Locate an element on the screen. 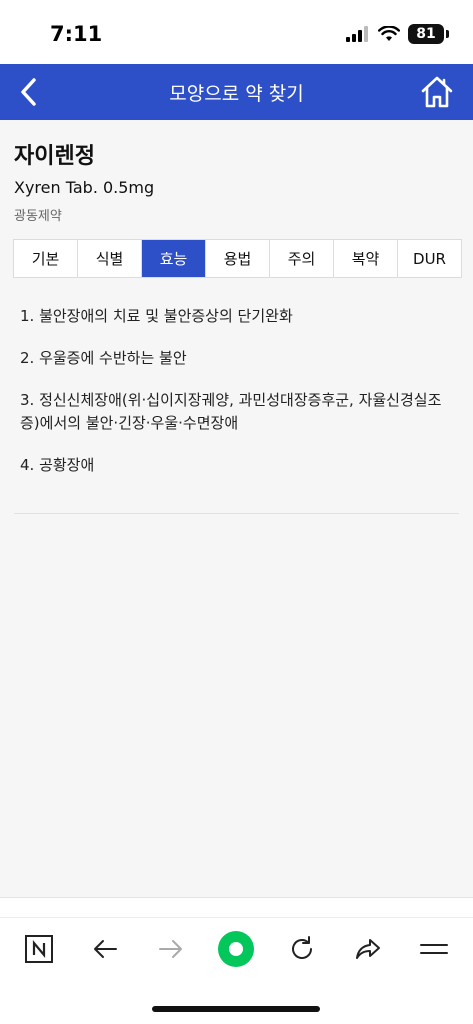 Image resolution: width=473 pixels, height=1024 pixels. drug-info: 자이렌정 Xyren Tab. 0.5mg 광동제약 is located at coordinates (236, 172).